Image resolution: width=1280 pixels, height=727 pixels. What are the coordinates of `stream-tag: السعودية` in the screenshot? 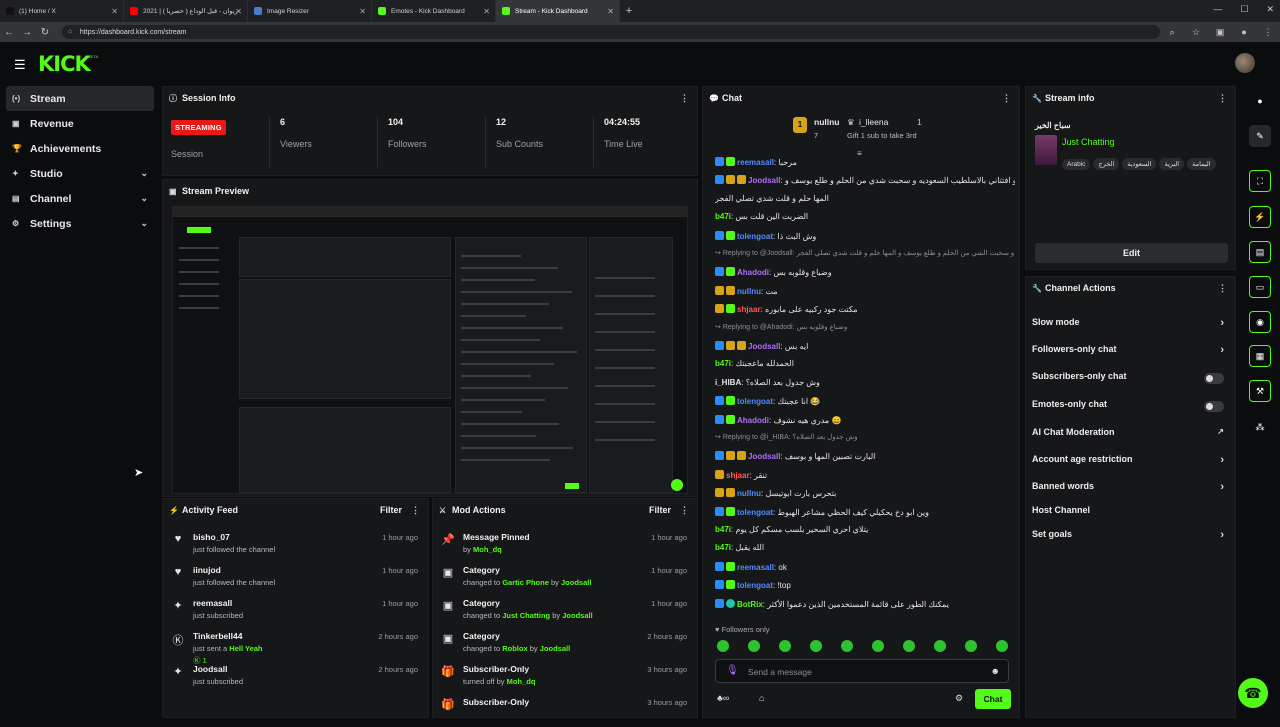 It's located at (1139, 164).